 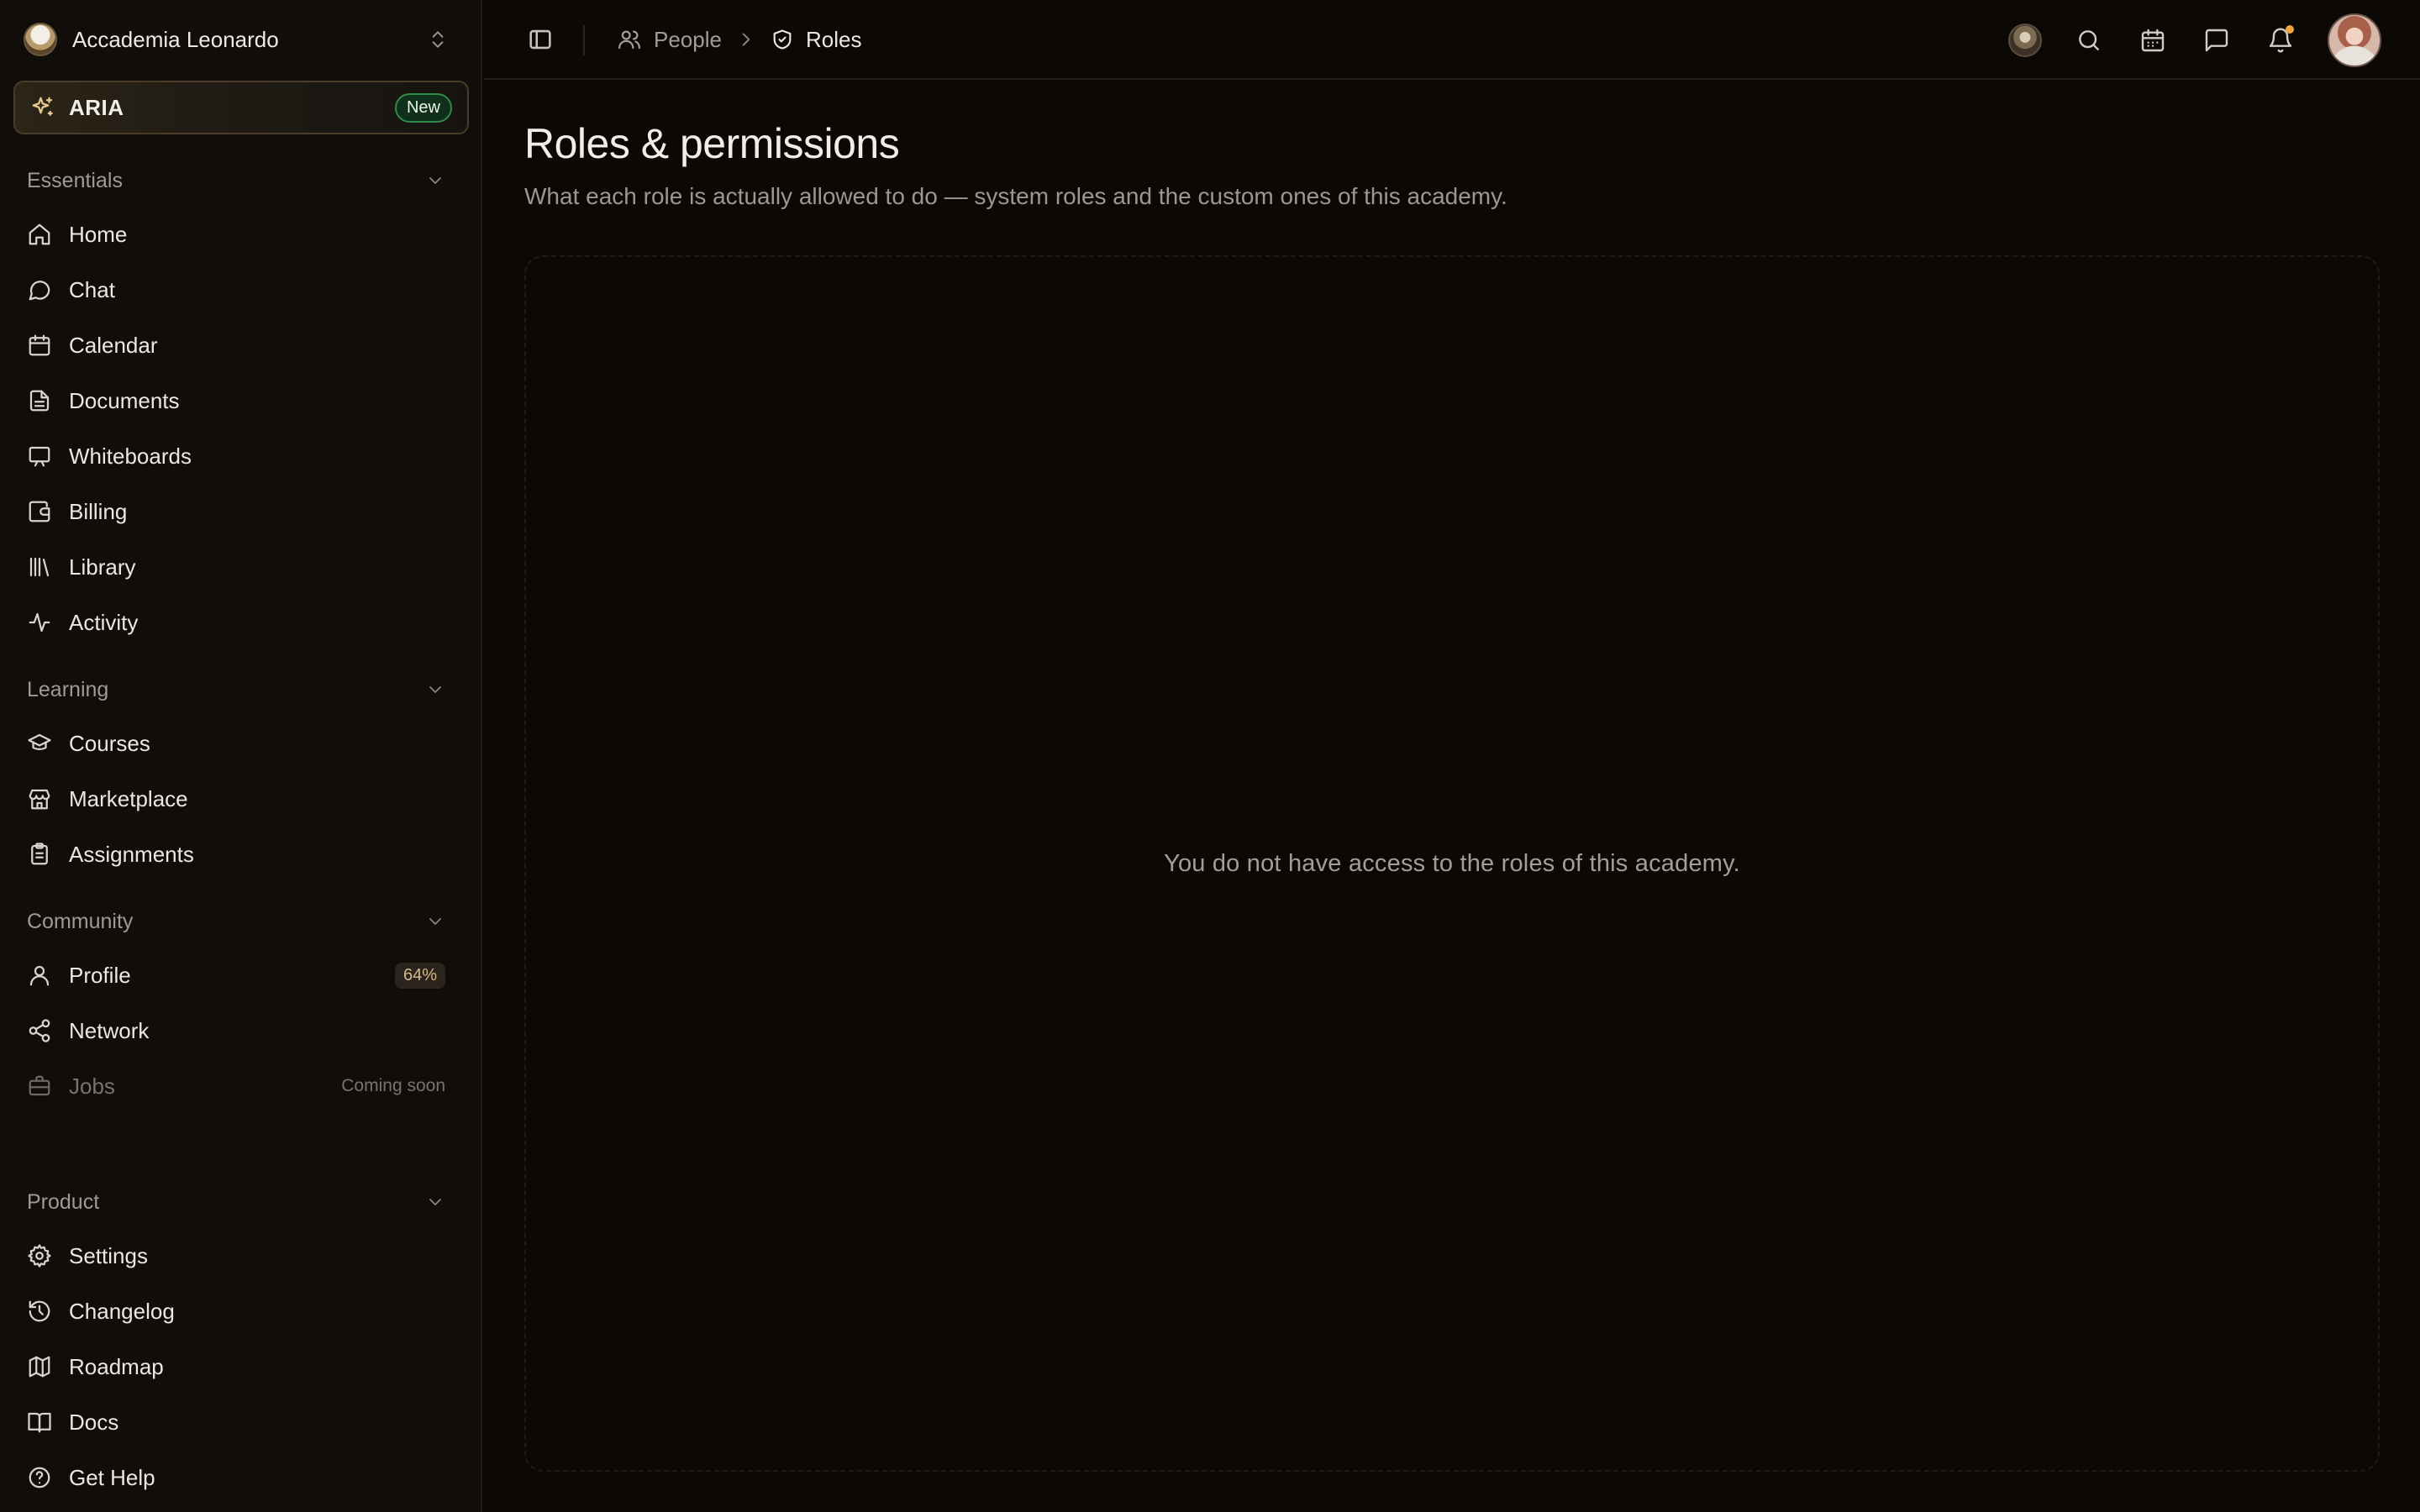 What do you see at coordinates (176, 39) in the screenshot?
I see `workspace-name: Accademia Leonardo` at bounding box center [176, 39].